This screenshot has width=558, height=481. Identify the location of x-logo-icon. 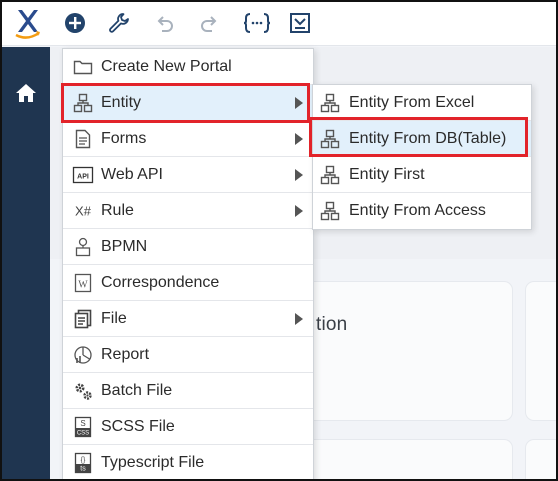
(27, 23).